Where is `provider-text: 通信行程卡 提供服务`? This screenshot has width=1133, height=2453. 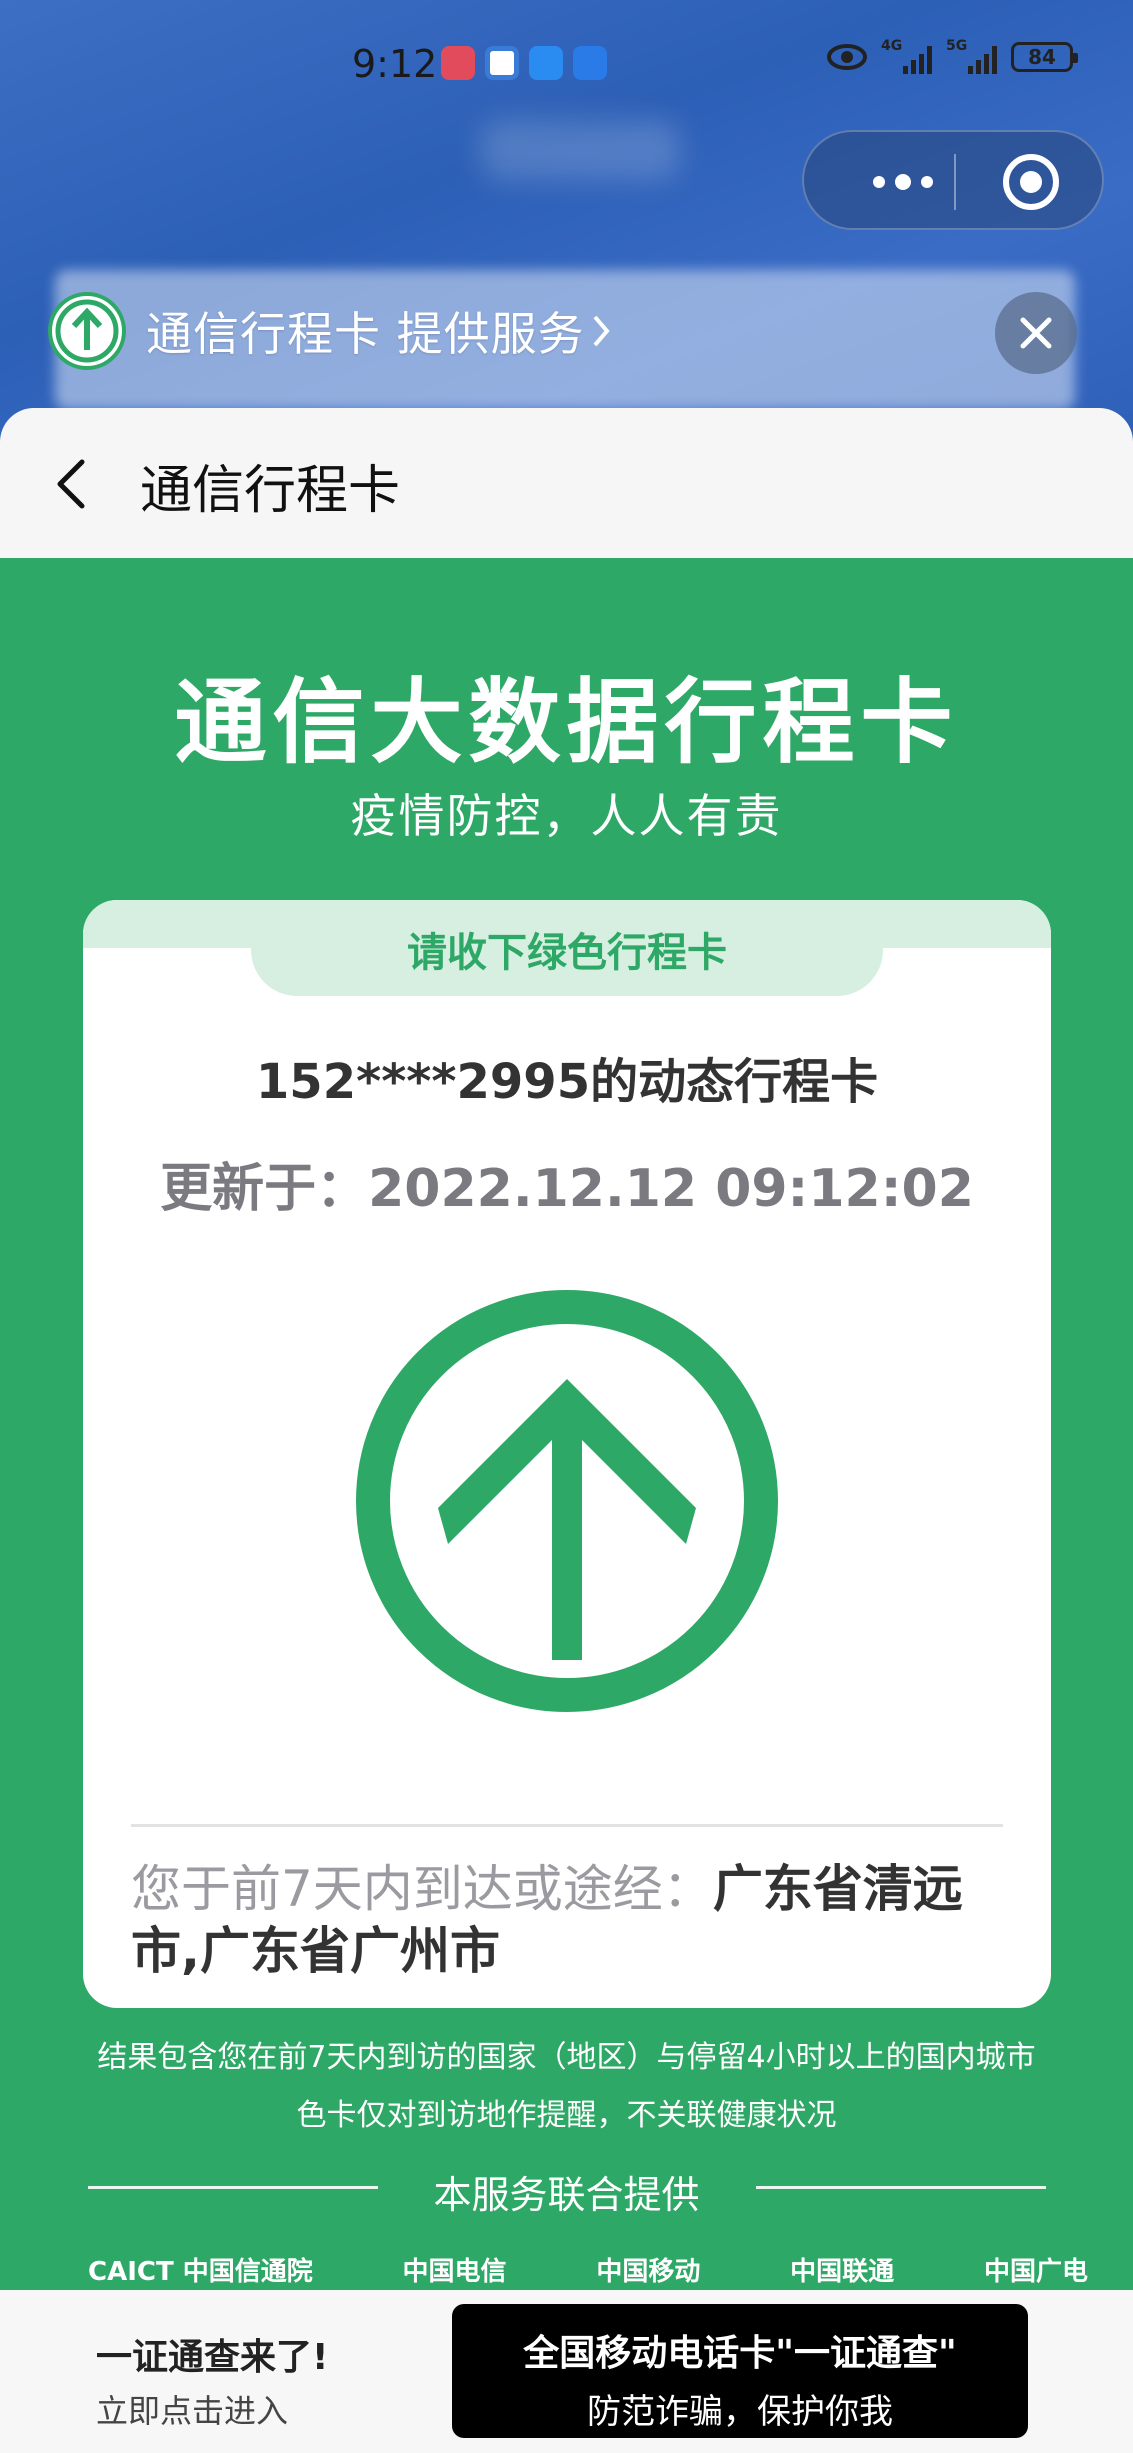
provider-text: 通信行程卡 提供服务 is located at coordinates (365, 334).